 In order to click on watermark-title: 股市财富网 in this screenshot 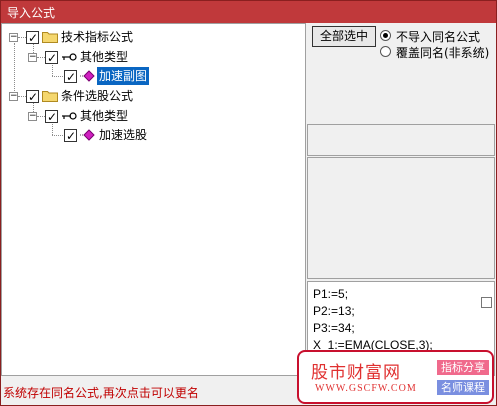, I will do `click(356, 373)`.